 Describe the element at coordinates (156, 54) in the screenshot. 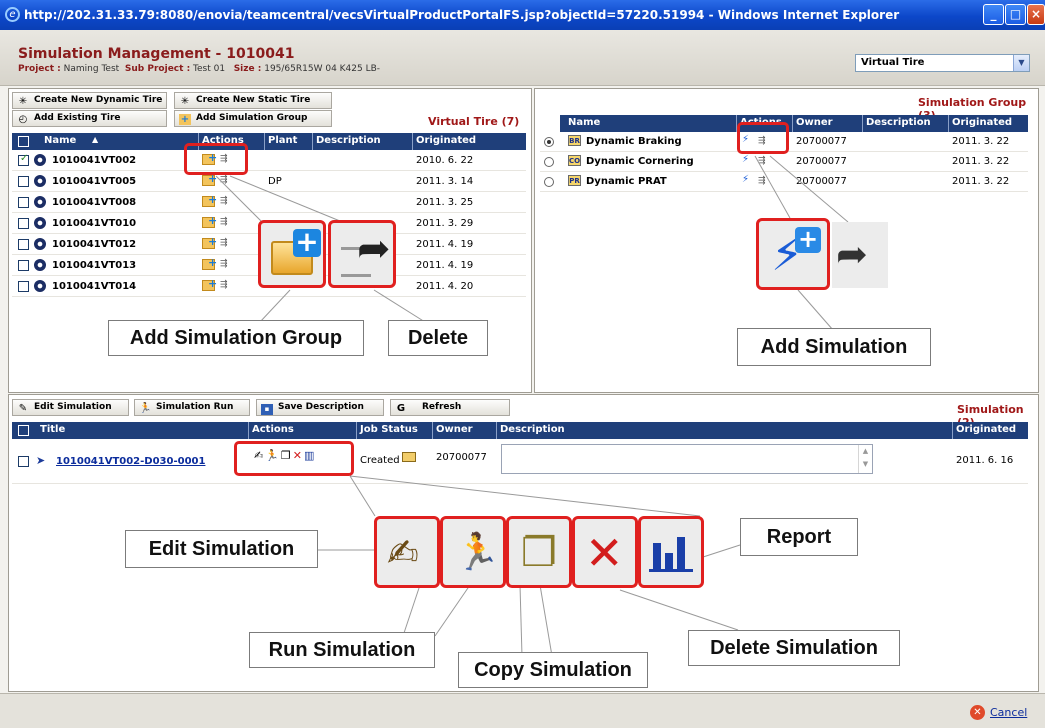

I see `page-title: Simulation Management - 1010041` at that location.